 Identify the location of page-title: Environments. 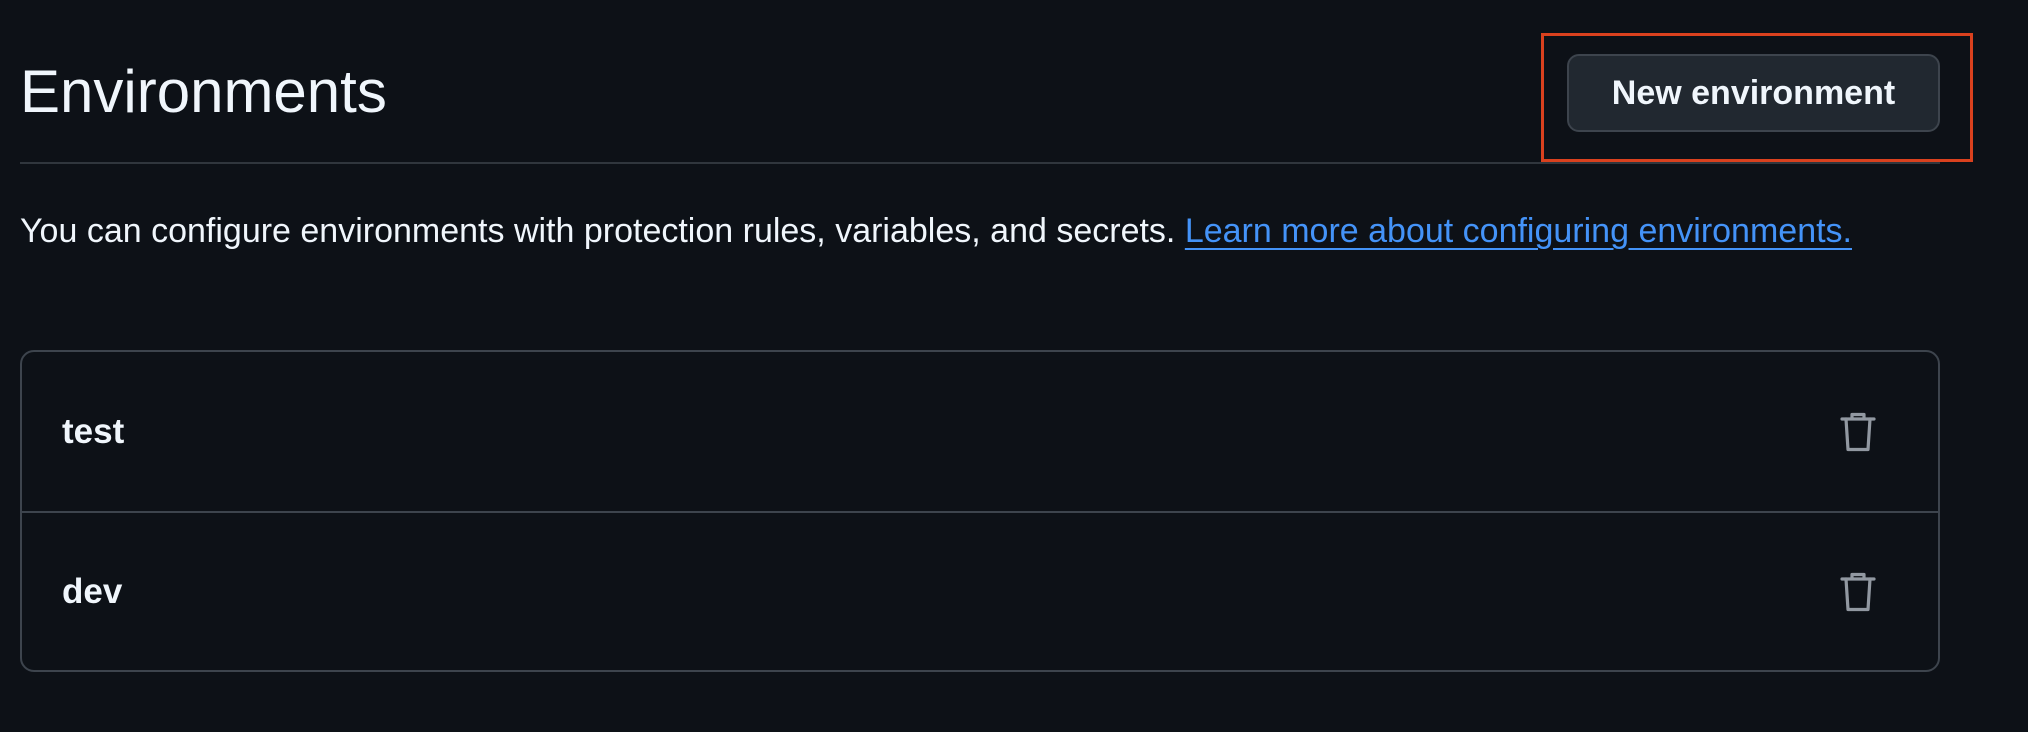
(203, 91).